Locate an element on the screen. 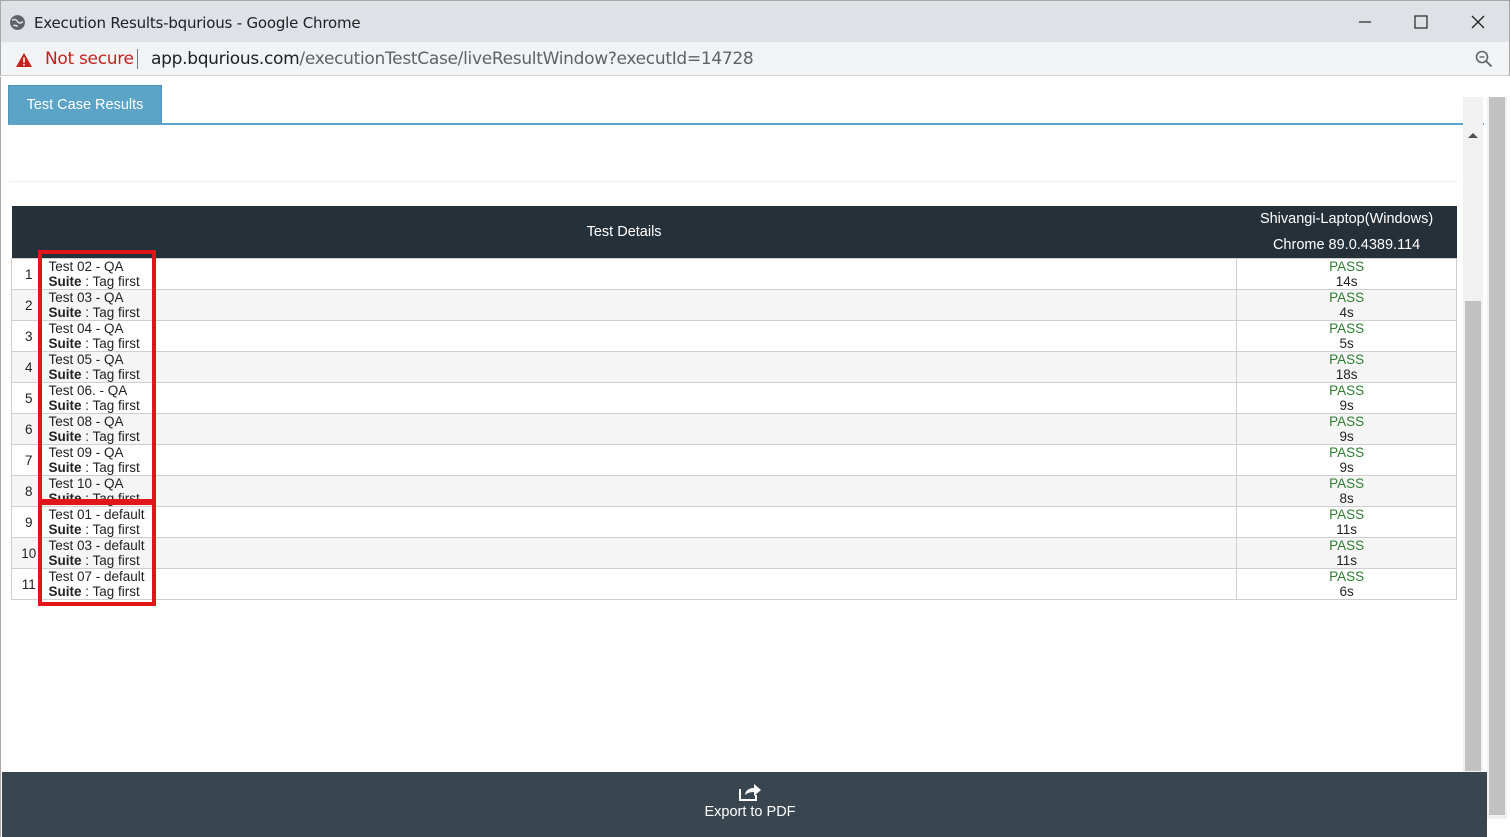 Image resolution: width=1510 pixels, height=837 pixels. result-duration: 5s is located at coordinates (1346, 343).